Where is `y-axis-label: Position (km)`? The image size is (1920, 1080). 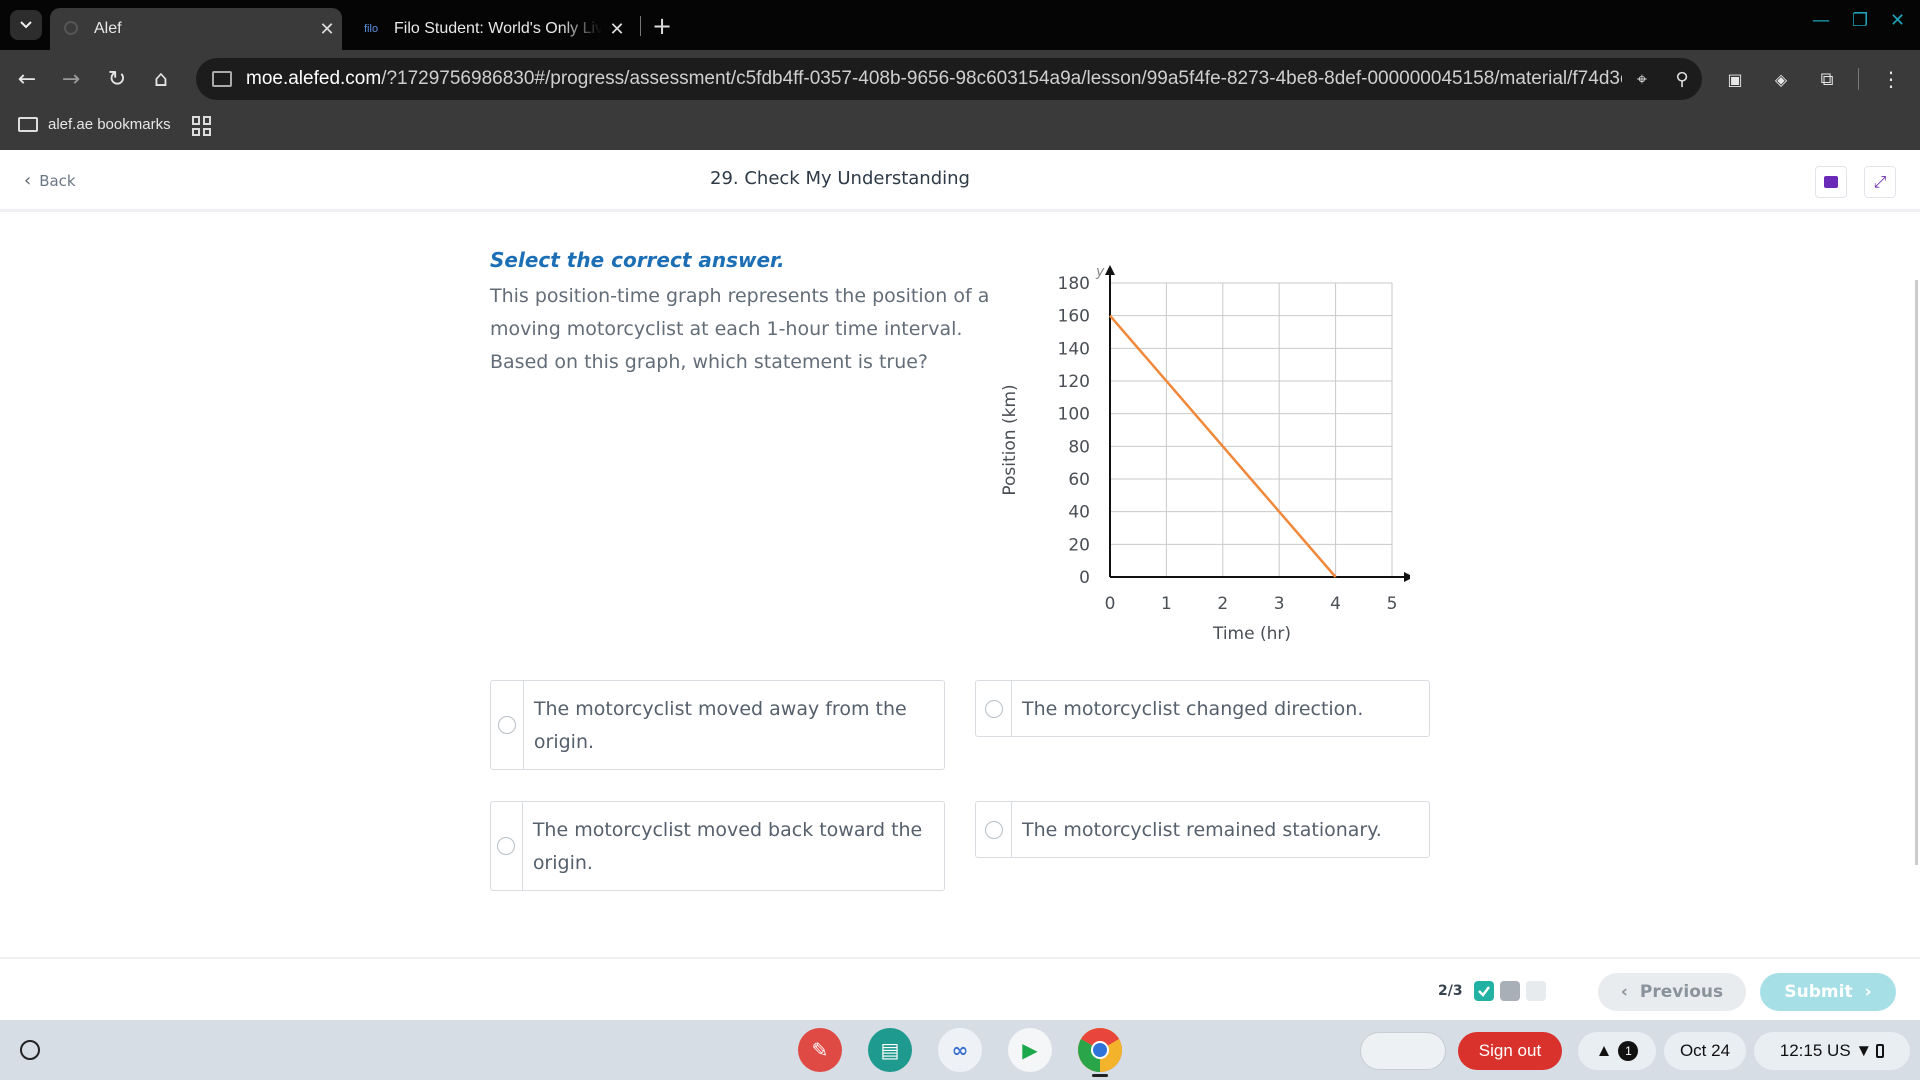 y-axis-label: Position (km) is located at coordinates (1010, 439).